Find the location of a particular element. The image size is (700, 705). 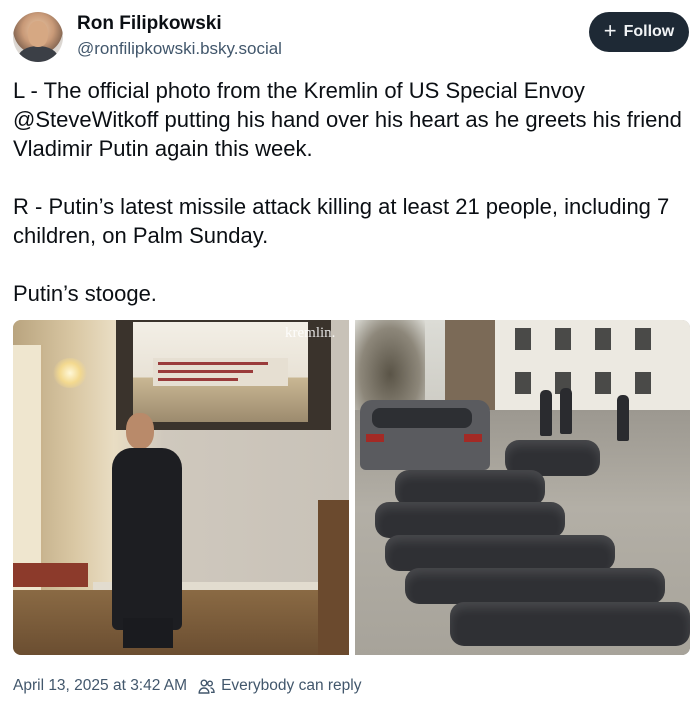

author-display-name: Ron Filipkowski is located at coordinates (149, 24).